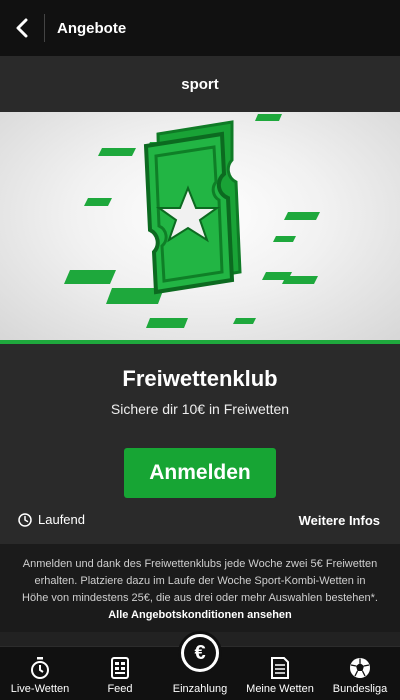 This screenshot has width=400, height=700. Describe the element at coordinates (40, 668) in the screenshot. I see `stopwatch-icon` at that location.